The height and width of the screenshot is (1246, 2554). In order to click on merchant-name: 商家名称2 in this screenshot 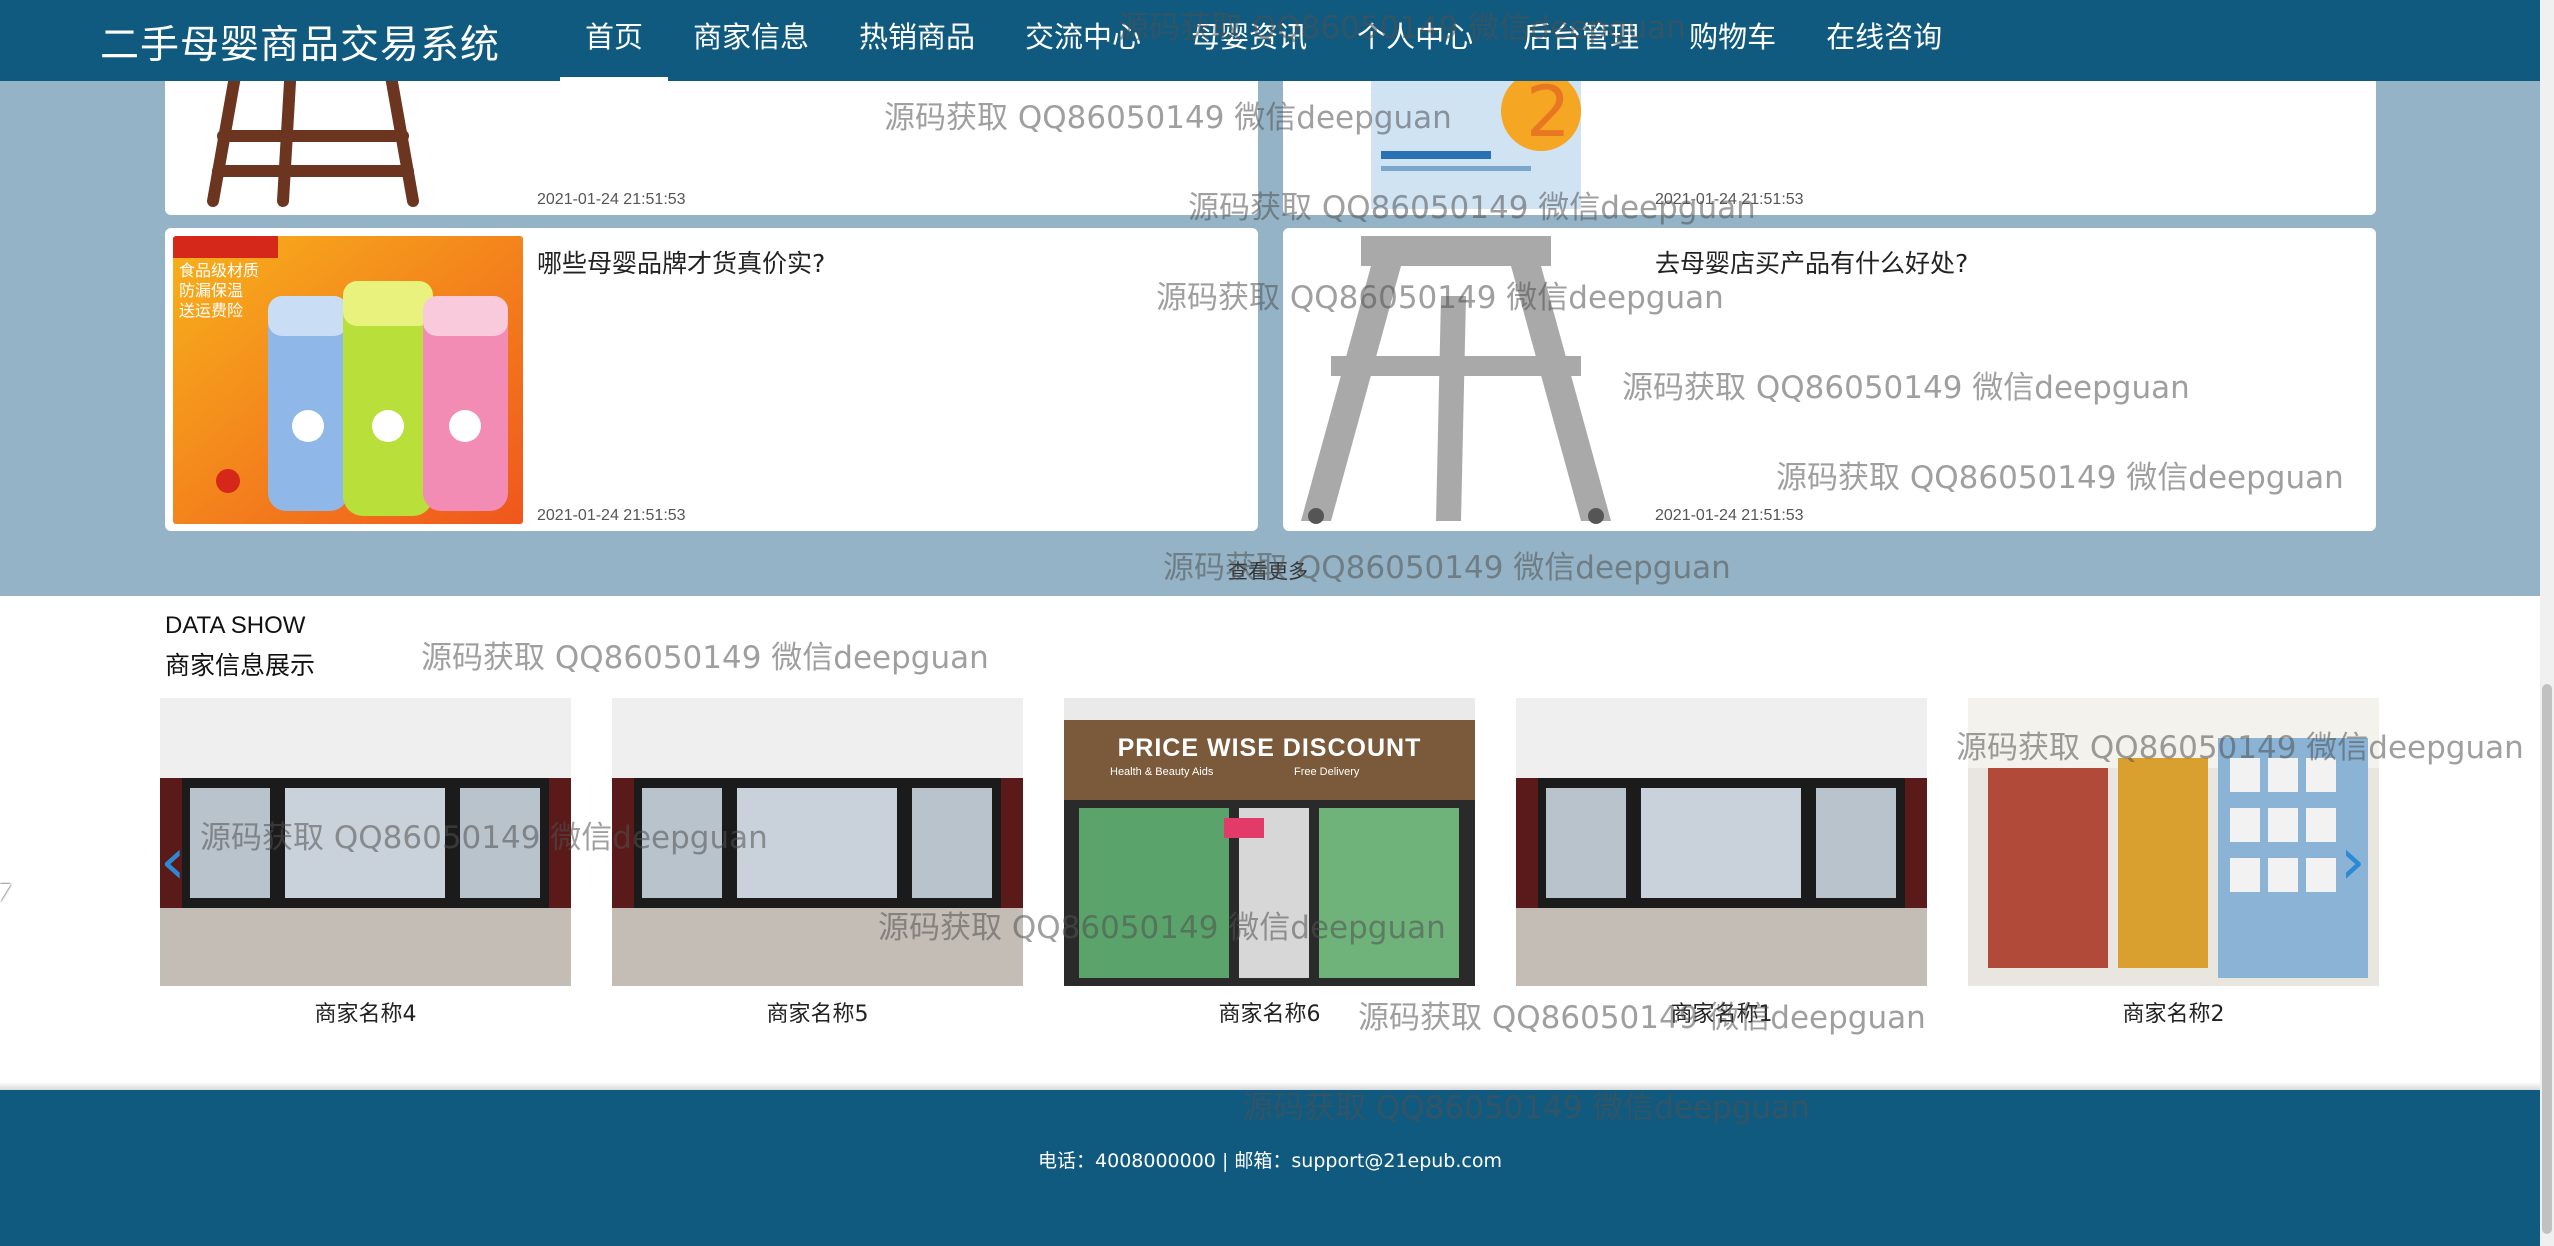, I will do `click(2173, 1014)`.